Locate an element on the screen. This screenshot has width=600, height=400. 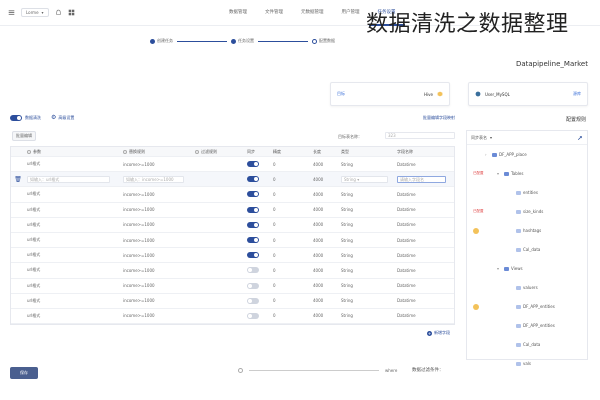
pipeline-title: Datapipeline_Market is located at coordinates (551, 64).